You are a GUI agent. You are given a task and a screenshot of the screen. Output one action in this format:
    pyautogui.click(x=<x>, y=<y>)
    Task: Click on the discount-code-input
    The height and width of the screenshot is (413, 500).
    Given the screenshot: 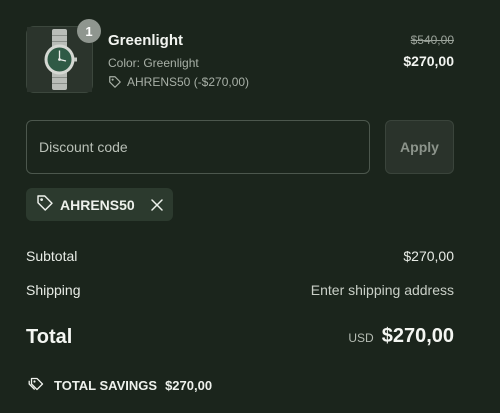 What is the action you would take?
    pyautogui.click(x=198, y=147)
    